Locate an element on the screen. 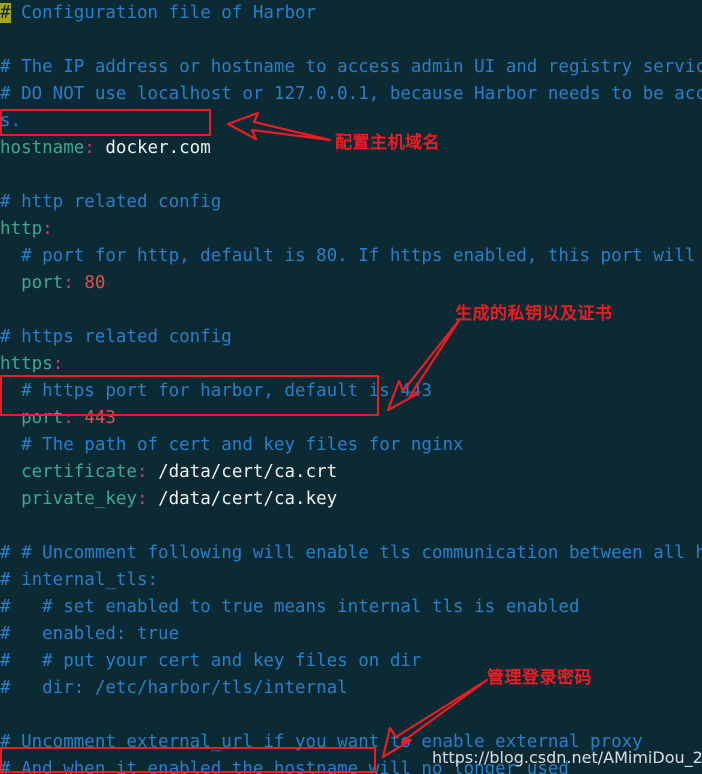  terminal-token: # enabled: true is located at coordinates (90, 634).